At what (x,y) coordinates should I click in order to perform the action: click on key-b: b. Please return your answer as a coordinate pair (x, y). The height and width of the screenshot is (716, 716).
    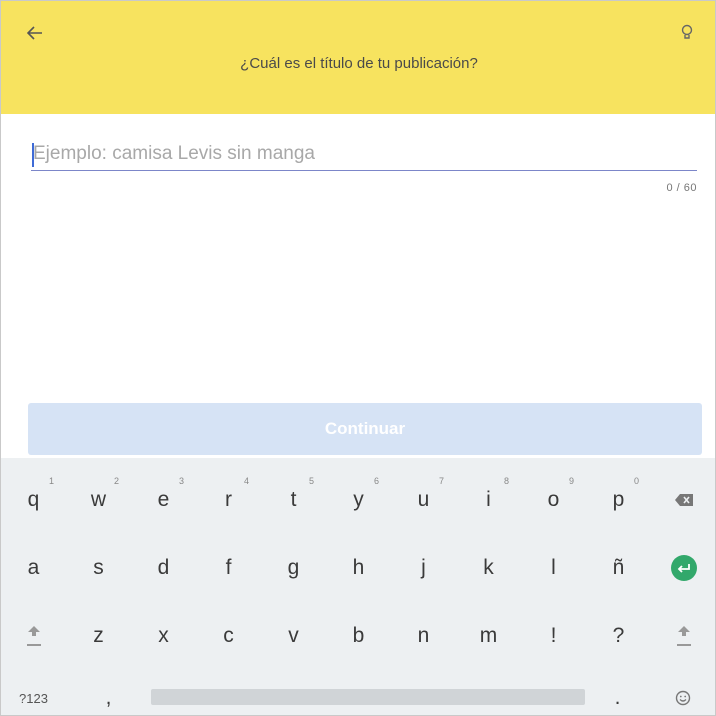
    Looking at the image, I should click on (358, 636).